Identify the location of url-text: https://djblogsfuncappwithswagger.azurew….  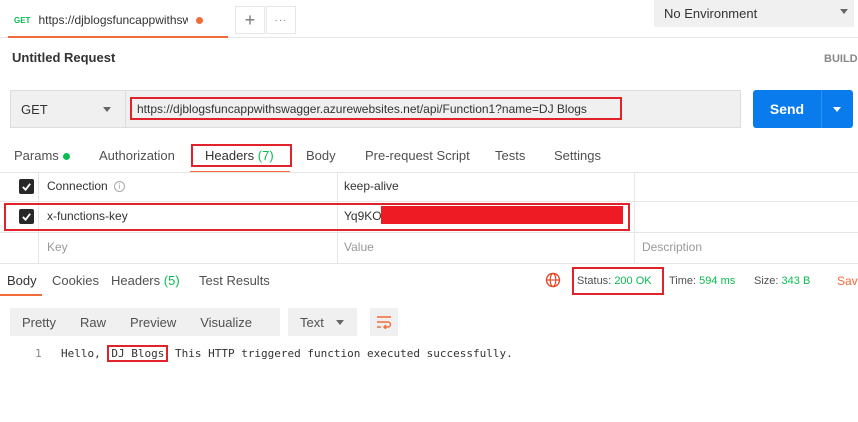
(362, 108).